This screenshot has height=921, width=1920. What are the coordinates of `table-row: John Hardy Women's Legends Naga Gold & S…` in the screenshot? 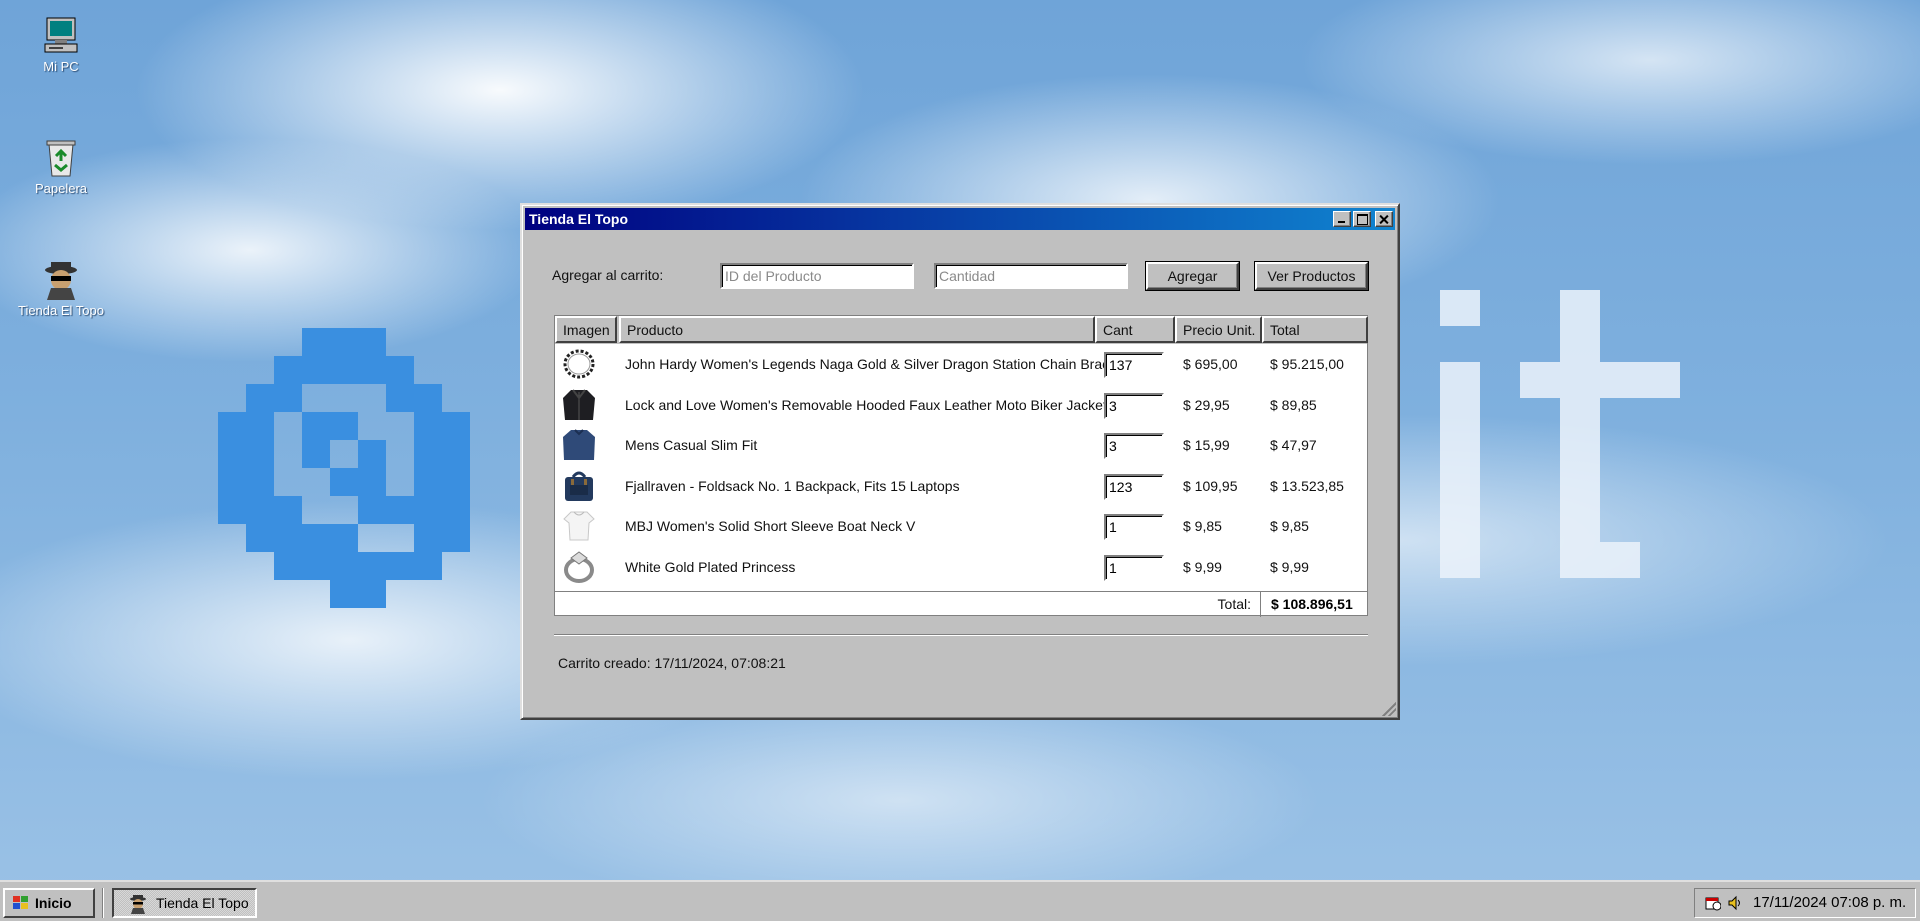 It's located at (961, 364).